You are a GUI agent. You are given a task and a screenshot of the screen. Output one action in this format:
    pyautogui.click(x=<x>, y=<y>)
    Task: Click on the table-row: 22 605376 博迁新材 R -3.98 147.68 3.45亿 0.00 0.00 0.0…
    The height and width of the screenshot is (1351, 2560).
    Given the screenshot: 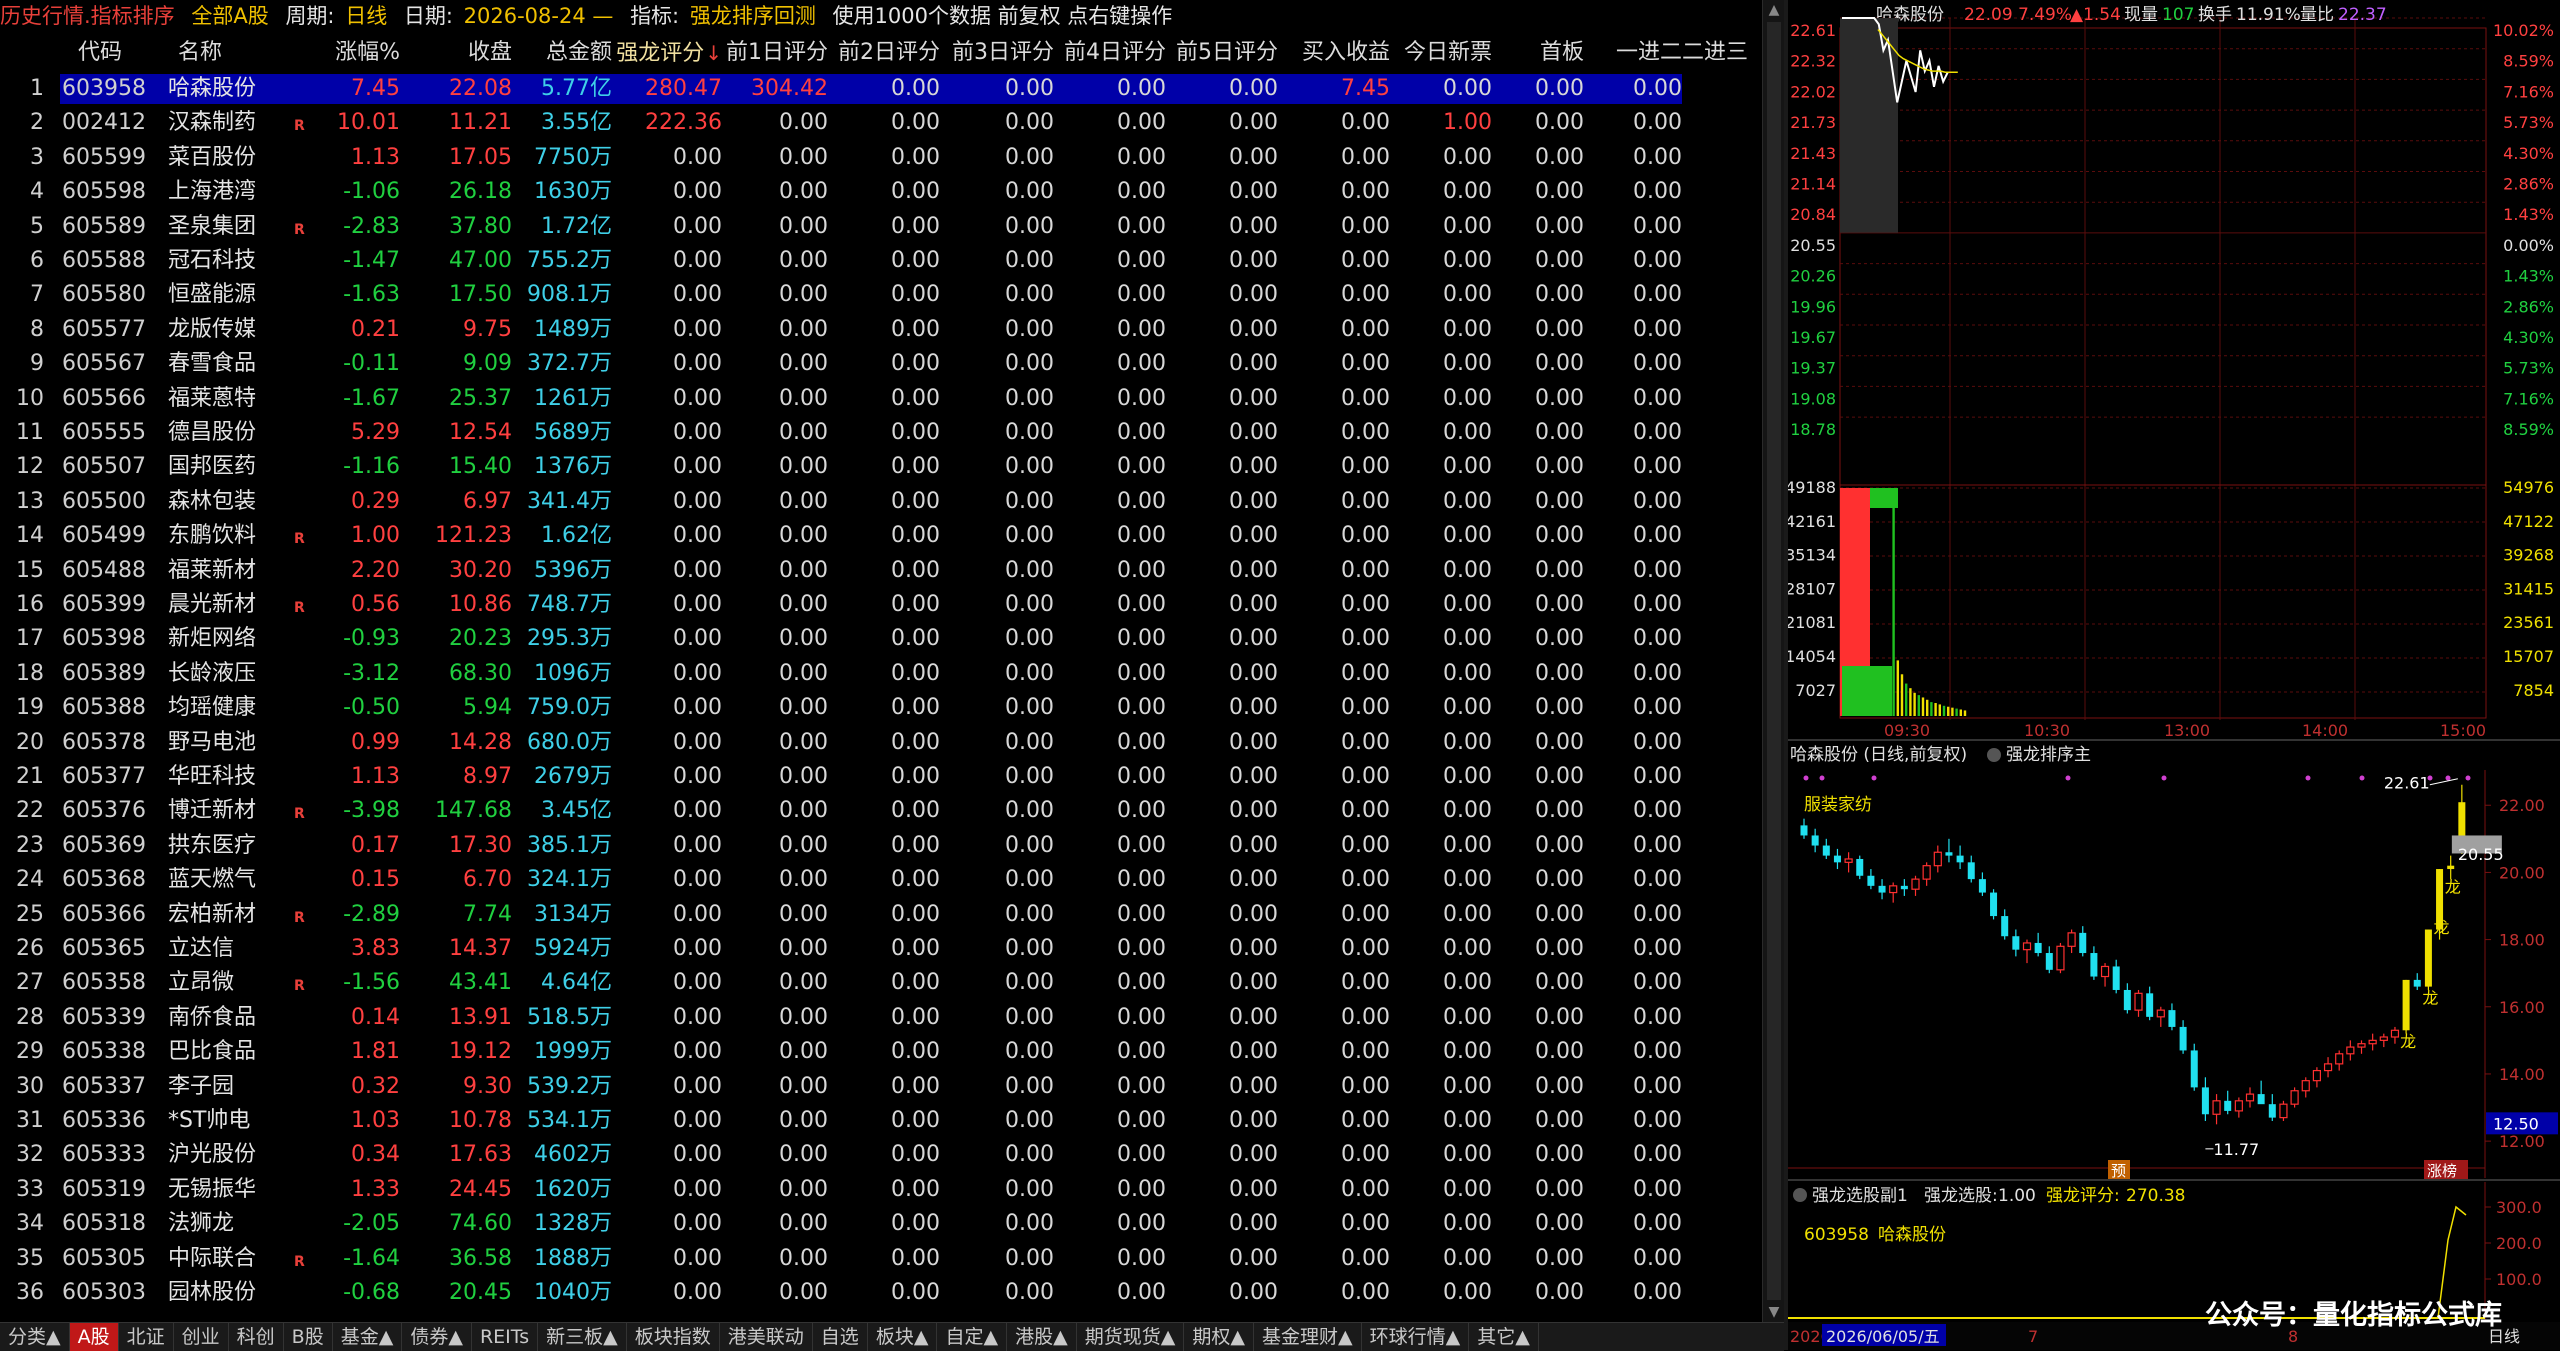 What is the action you would take?
    pyautogui.click(x=881, y=811)
    